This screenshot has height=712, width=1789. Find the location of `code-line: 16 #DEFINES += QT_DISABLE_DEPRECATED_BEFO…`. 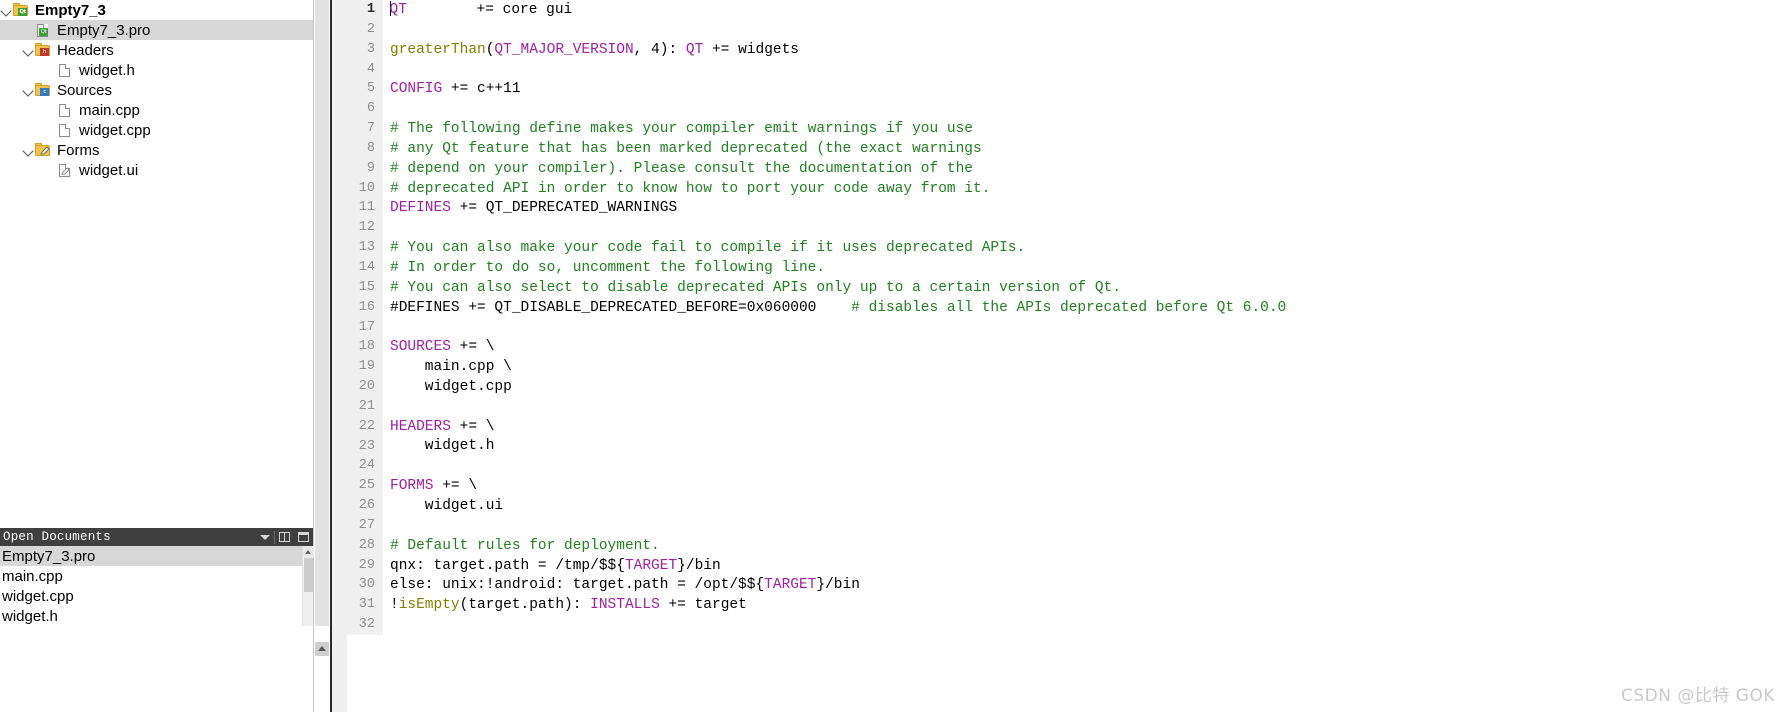

code-line: 16 #DEFINES += QT_DISABLE_DEPRECATED_BEFO… is located at coordinates (1068, 307).